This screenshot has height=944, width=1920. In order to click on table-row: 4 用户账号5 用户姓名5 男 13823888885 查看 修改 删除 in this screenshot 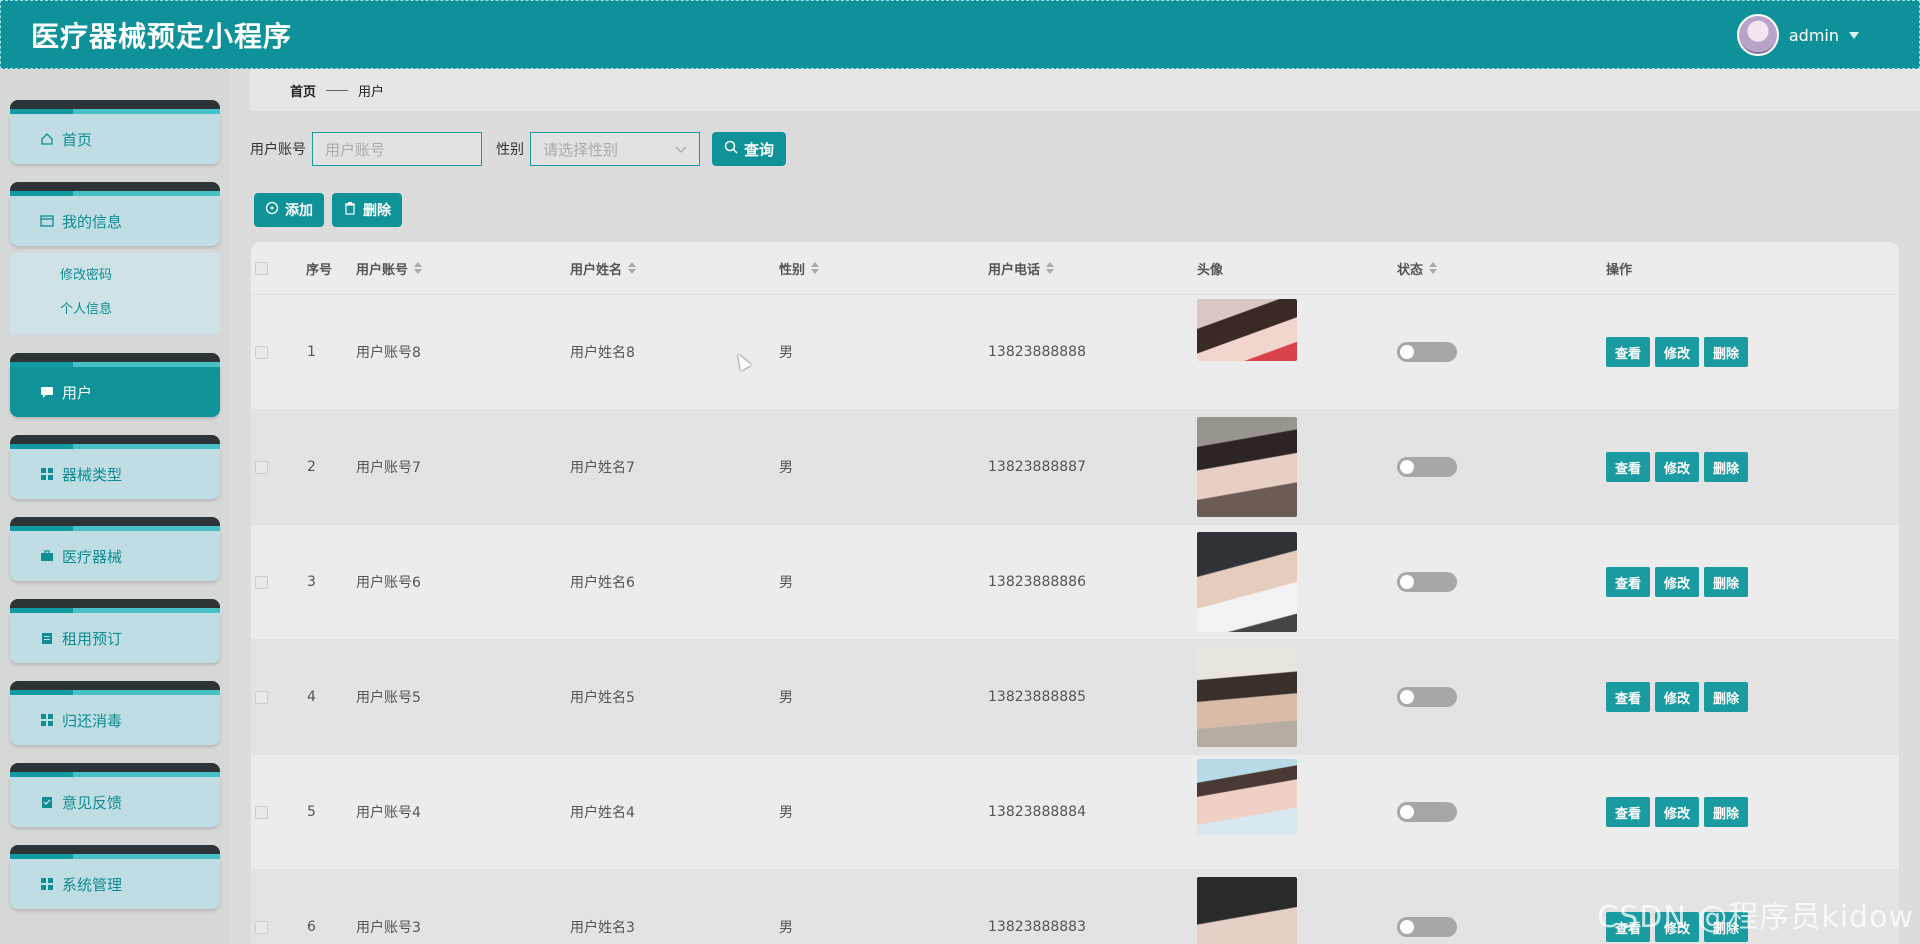, I will do `click(1075, 696)`.